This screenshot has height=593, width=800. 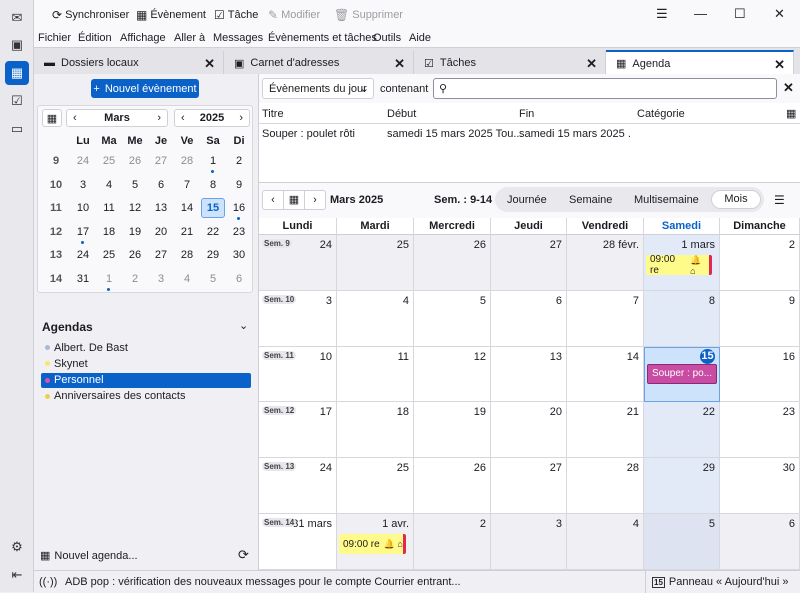 What do you see at coordinates (171, 15) in the screenshot?
I see `new-event-toolbar-button: ▦ Évènement` at bounding box center [171, 15].